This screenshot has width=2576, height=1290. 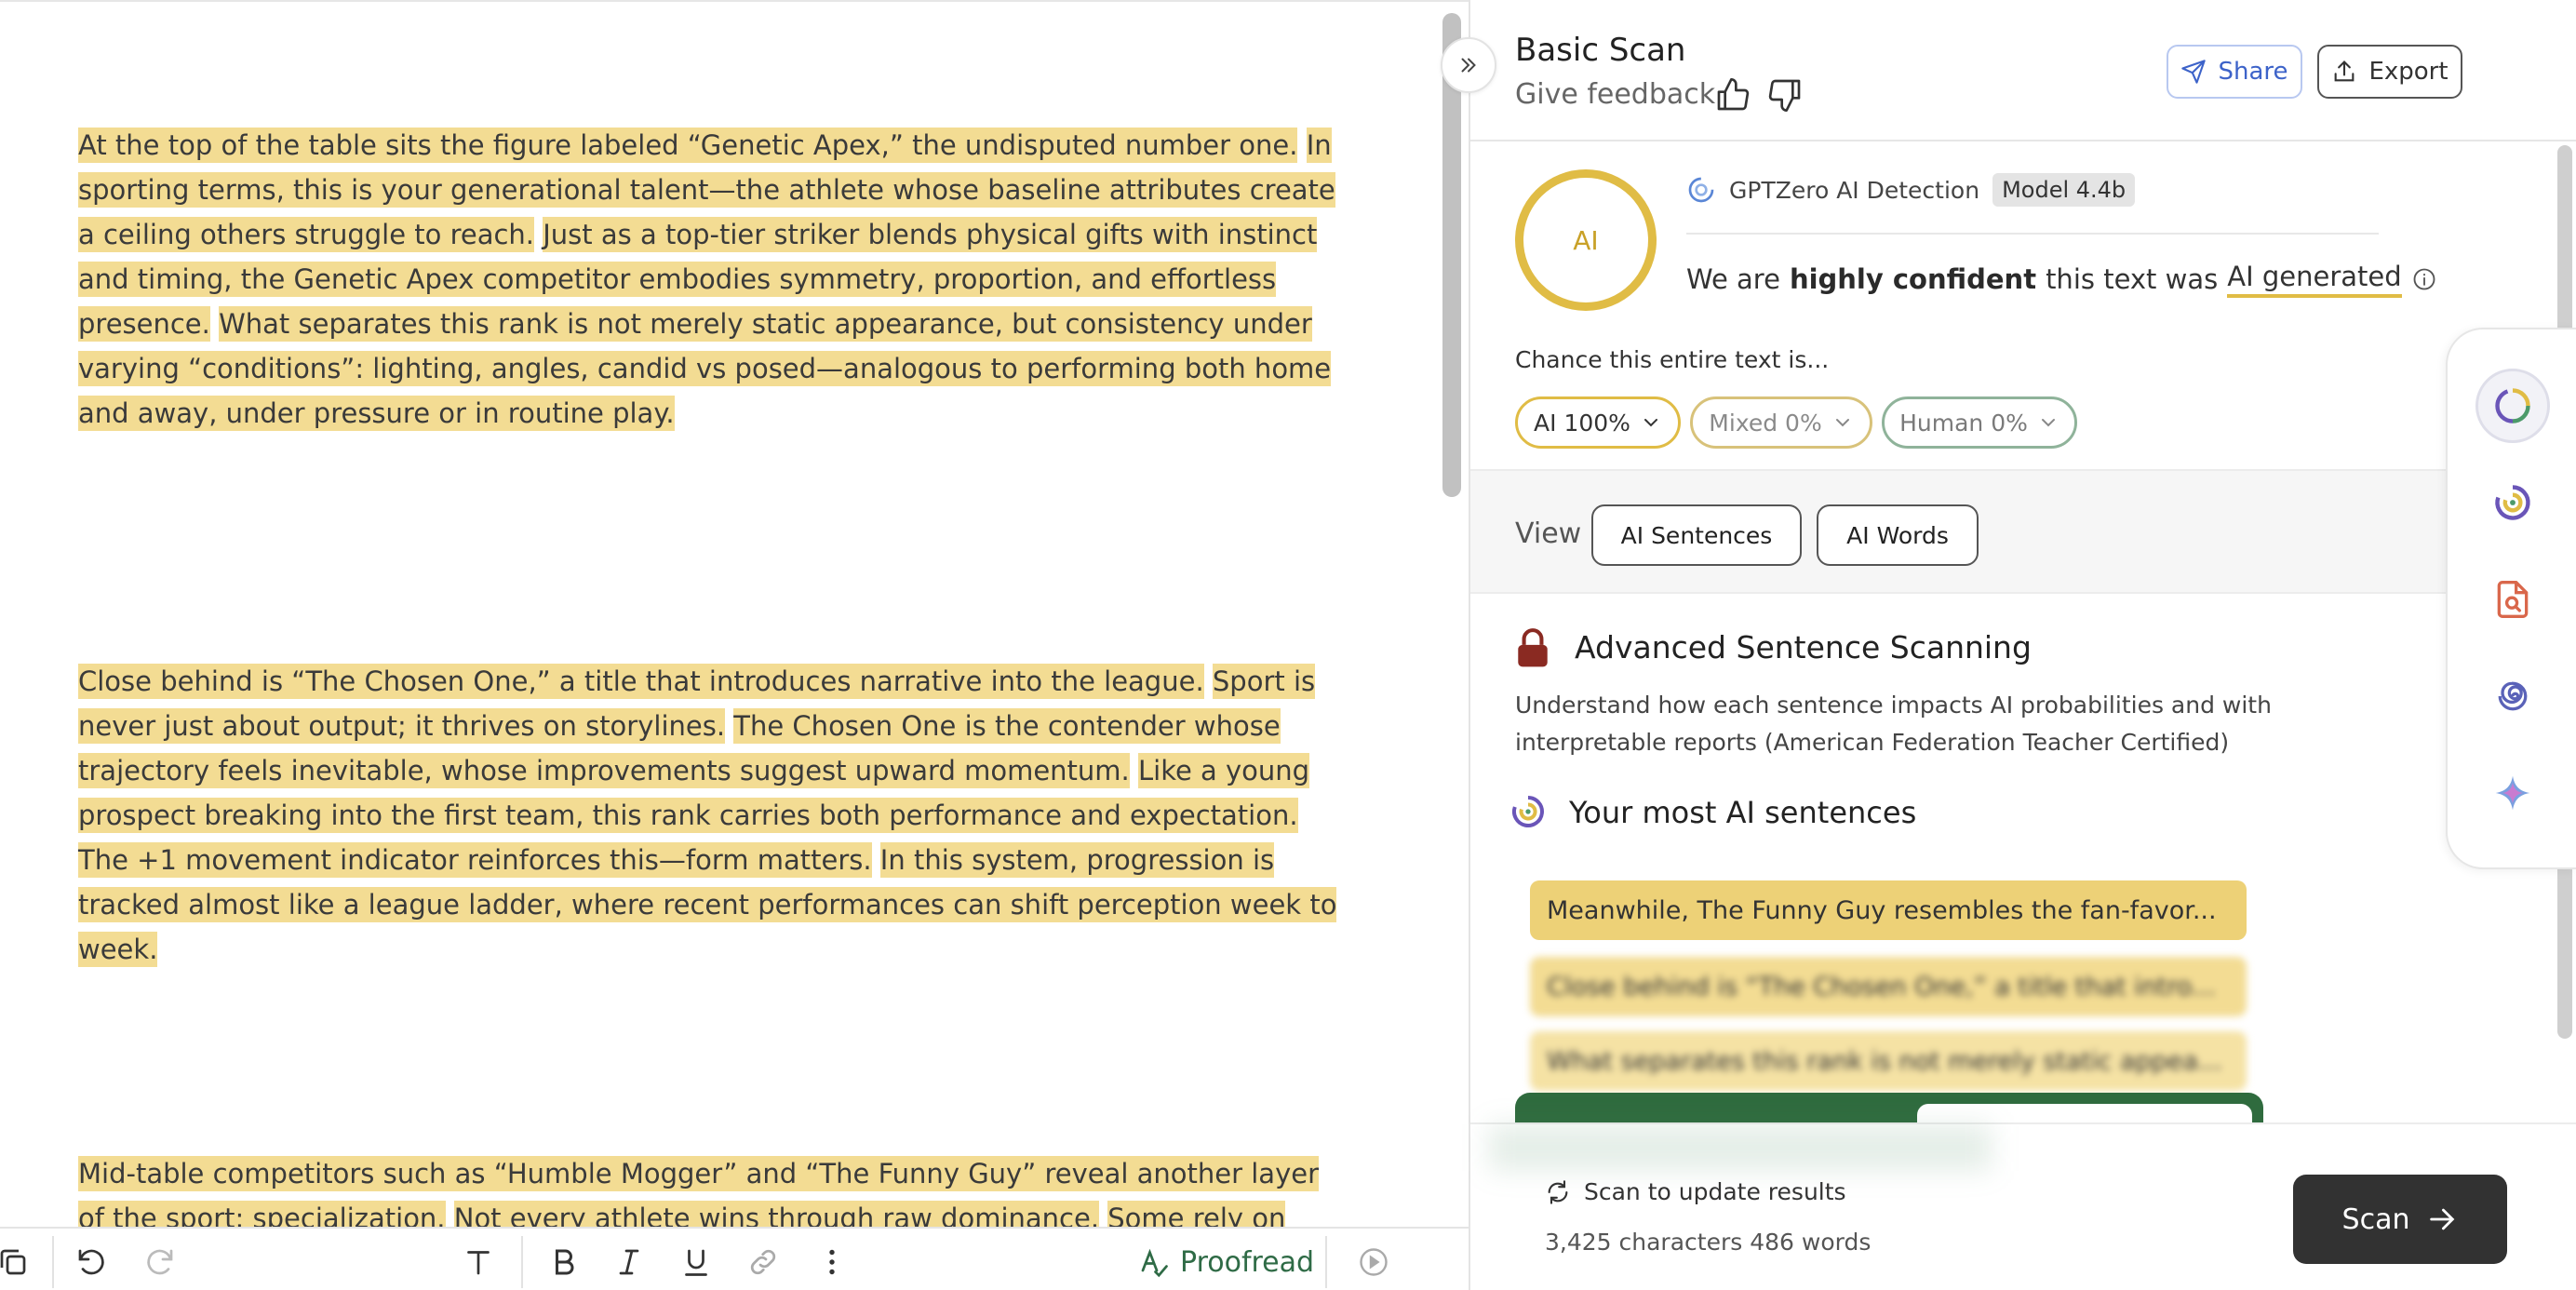 What do you see at coordinates (763, 1262) in the screenshot?
I see `link-icon` at bounding box center [763, 1262].